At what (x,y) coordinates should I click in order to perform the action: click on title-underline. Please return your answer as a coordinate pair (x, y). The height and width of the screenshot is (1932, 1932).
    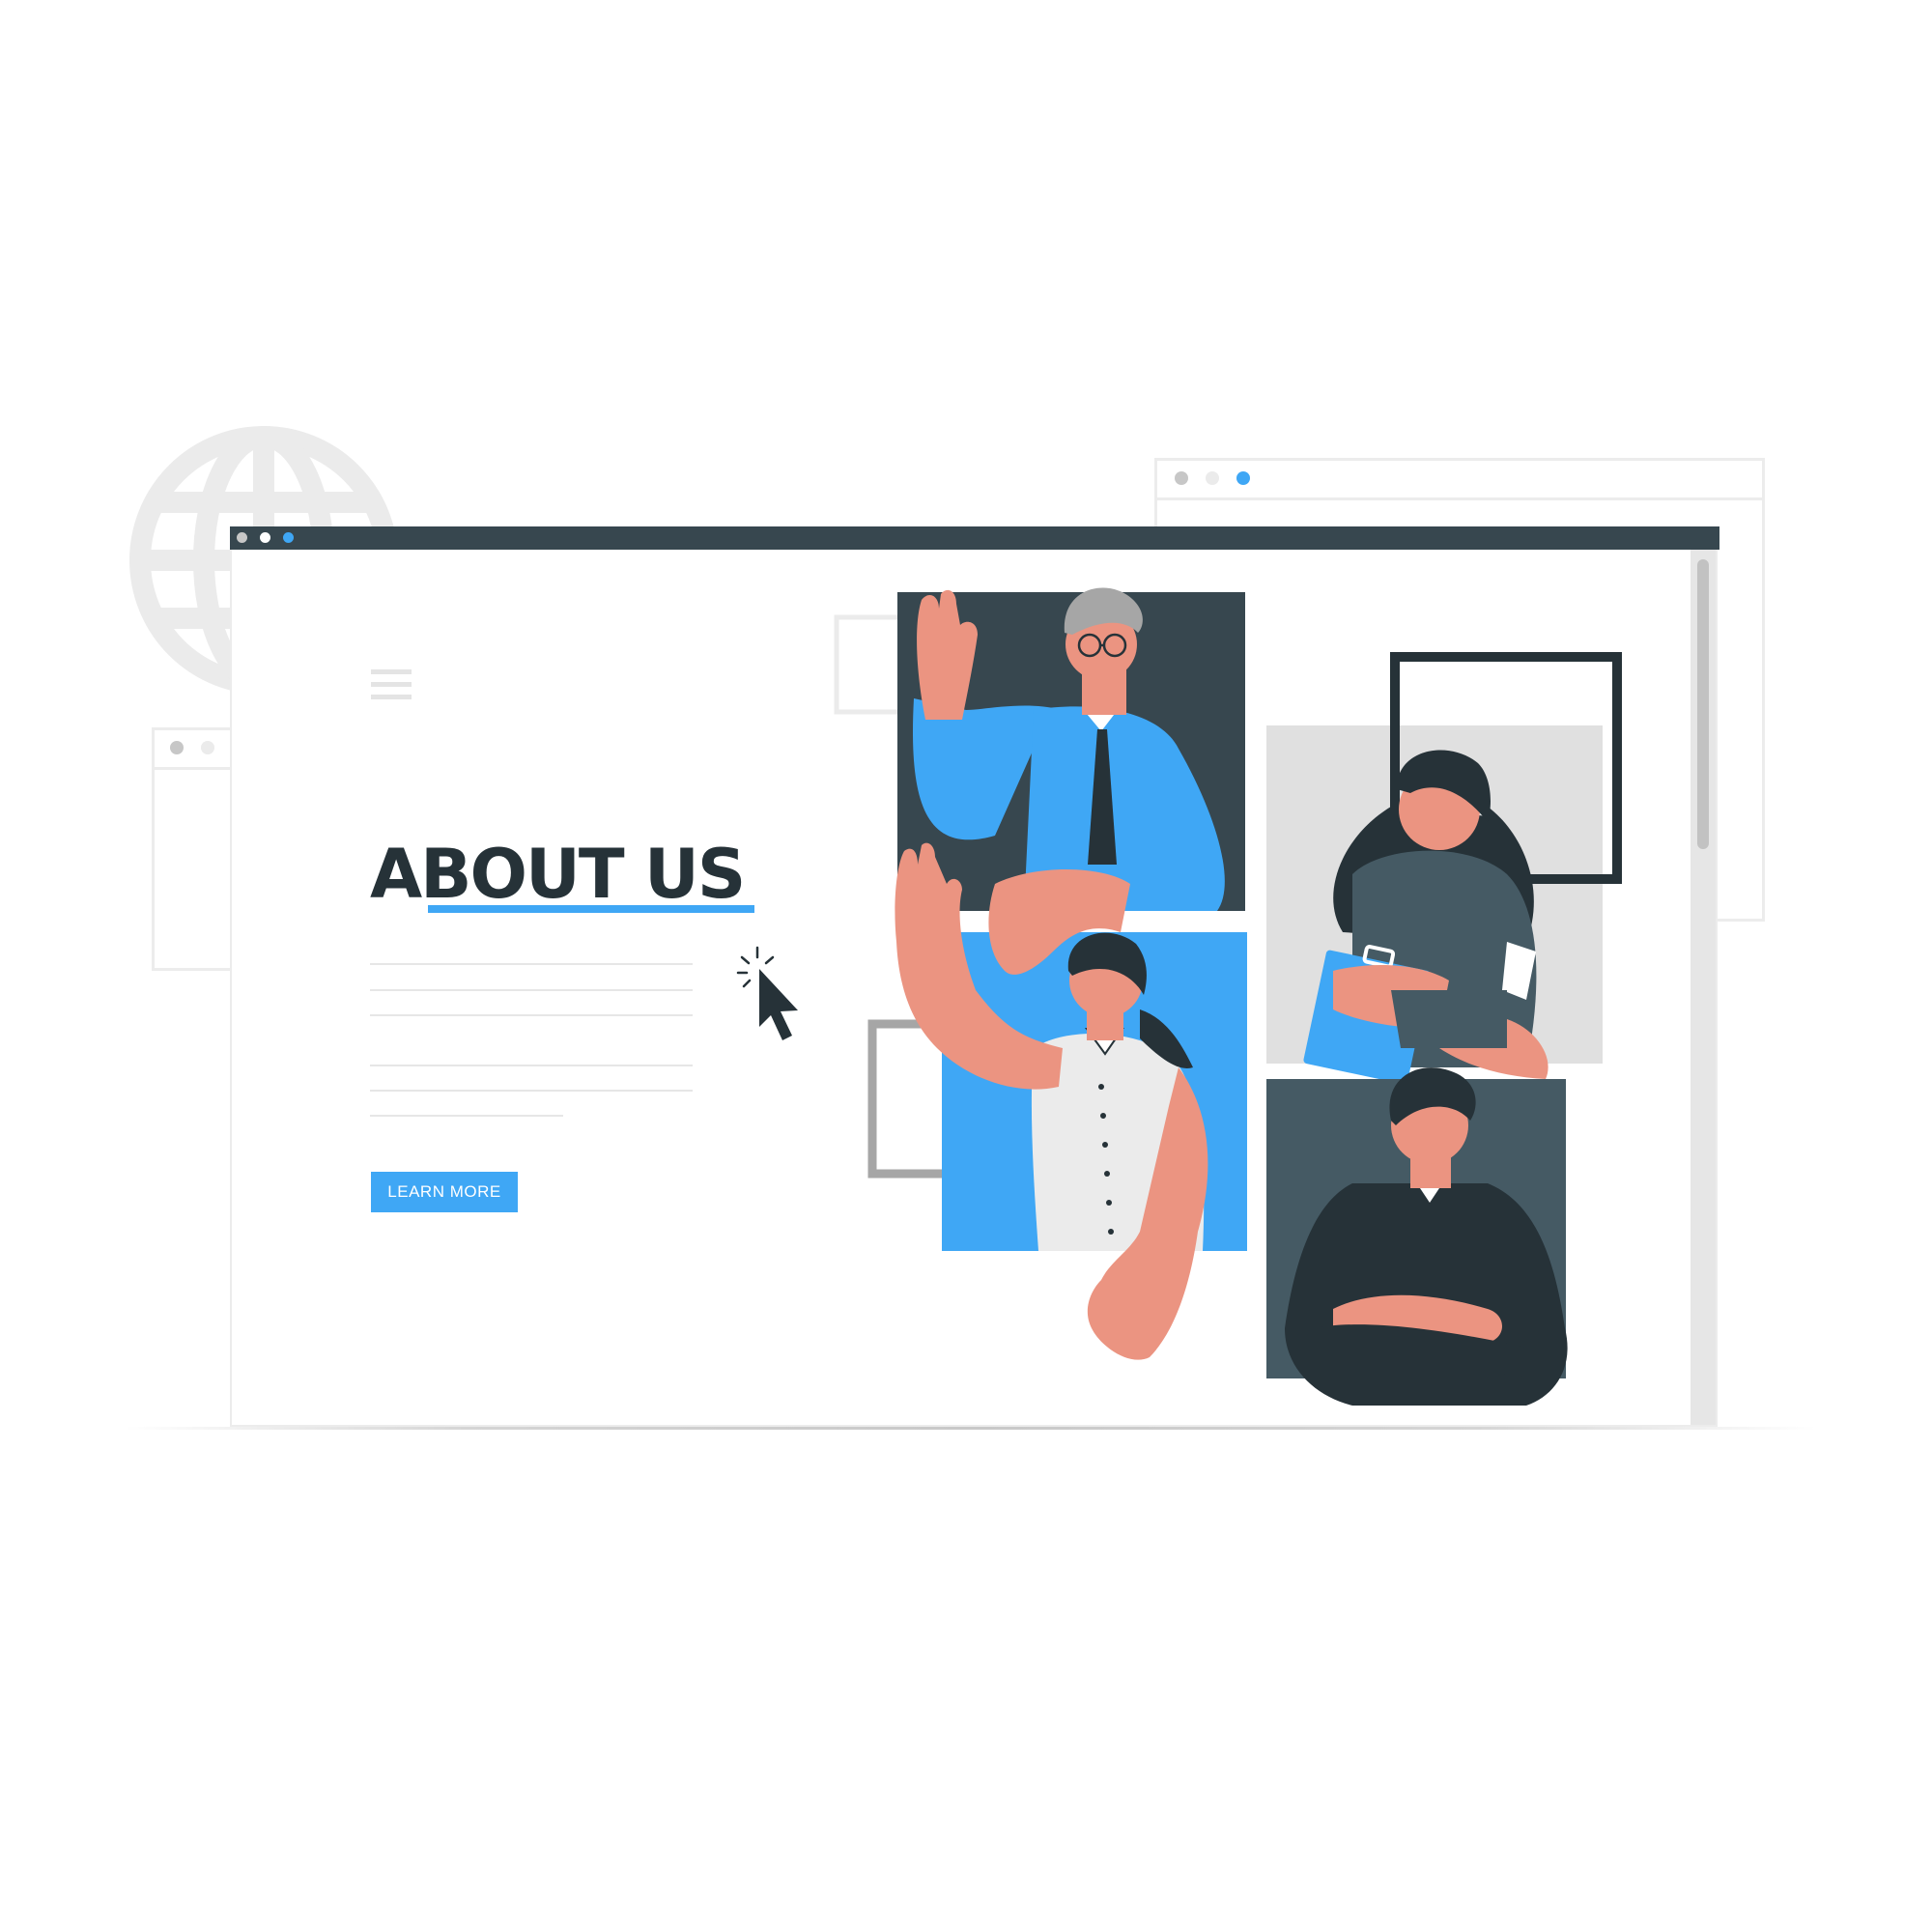
    Looking at the image, I should click on (591, 909).